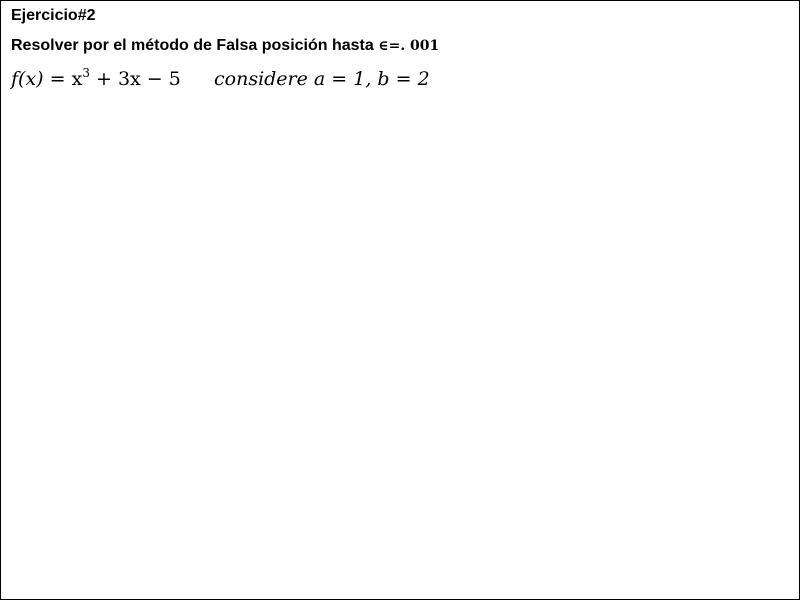  What do you see at coordinates (86, 73) in the screenshot?
I see `function-exponent: 3` at bounding box center [86, 73].